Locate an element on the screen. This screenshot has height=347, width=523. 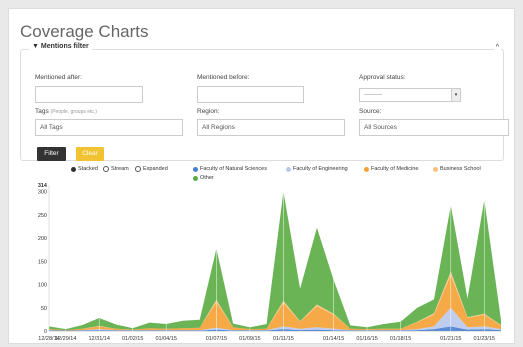
mode-expanded: Expanded is located at coordinates (151, 169).